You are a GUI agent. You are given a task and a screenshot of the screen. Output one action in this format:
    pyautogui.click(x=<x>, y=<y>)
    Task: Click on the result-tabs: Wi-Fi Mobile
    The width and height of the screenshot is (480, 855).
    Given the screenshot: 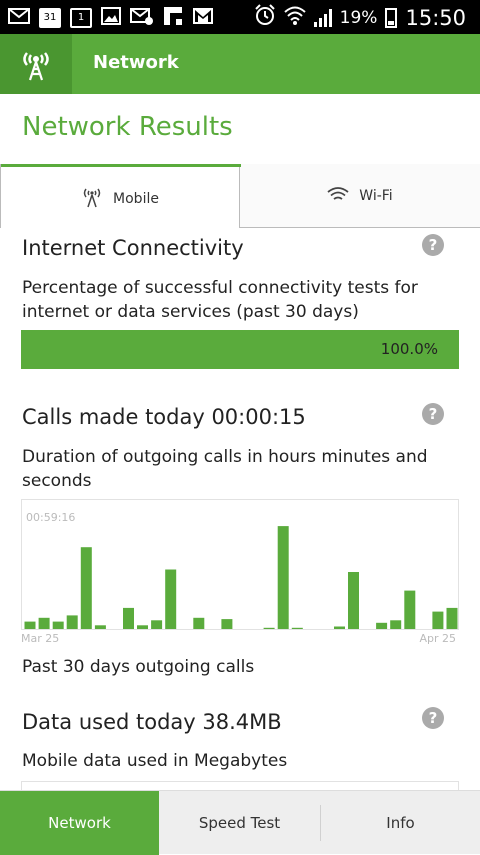 What is the action you would take?
    pyautogui.click(x=240, y=196)
    